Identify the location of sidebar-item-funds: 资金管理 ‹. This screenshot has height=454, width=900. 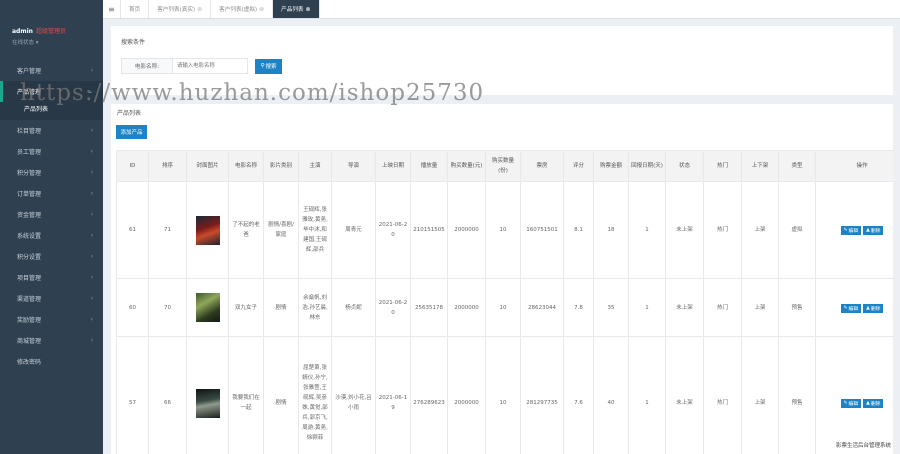
(51, 214).